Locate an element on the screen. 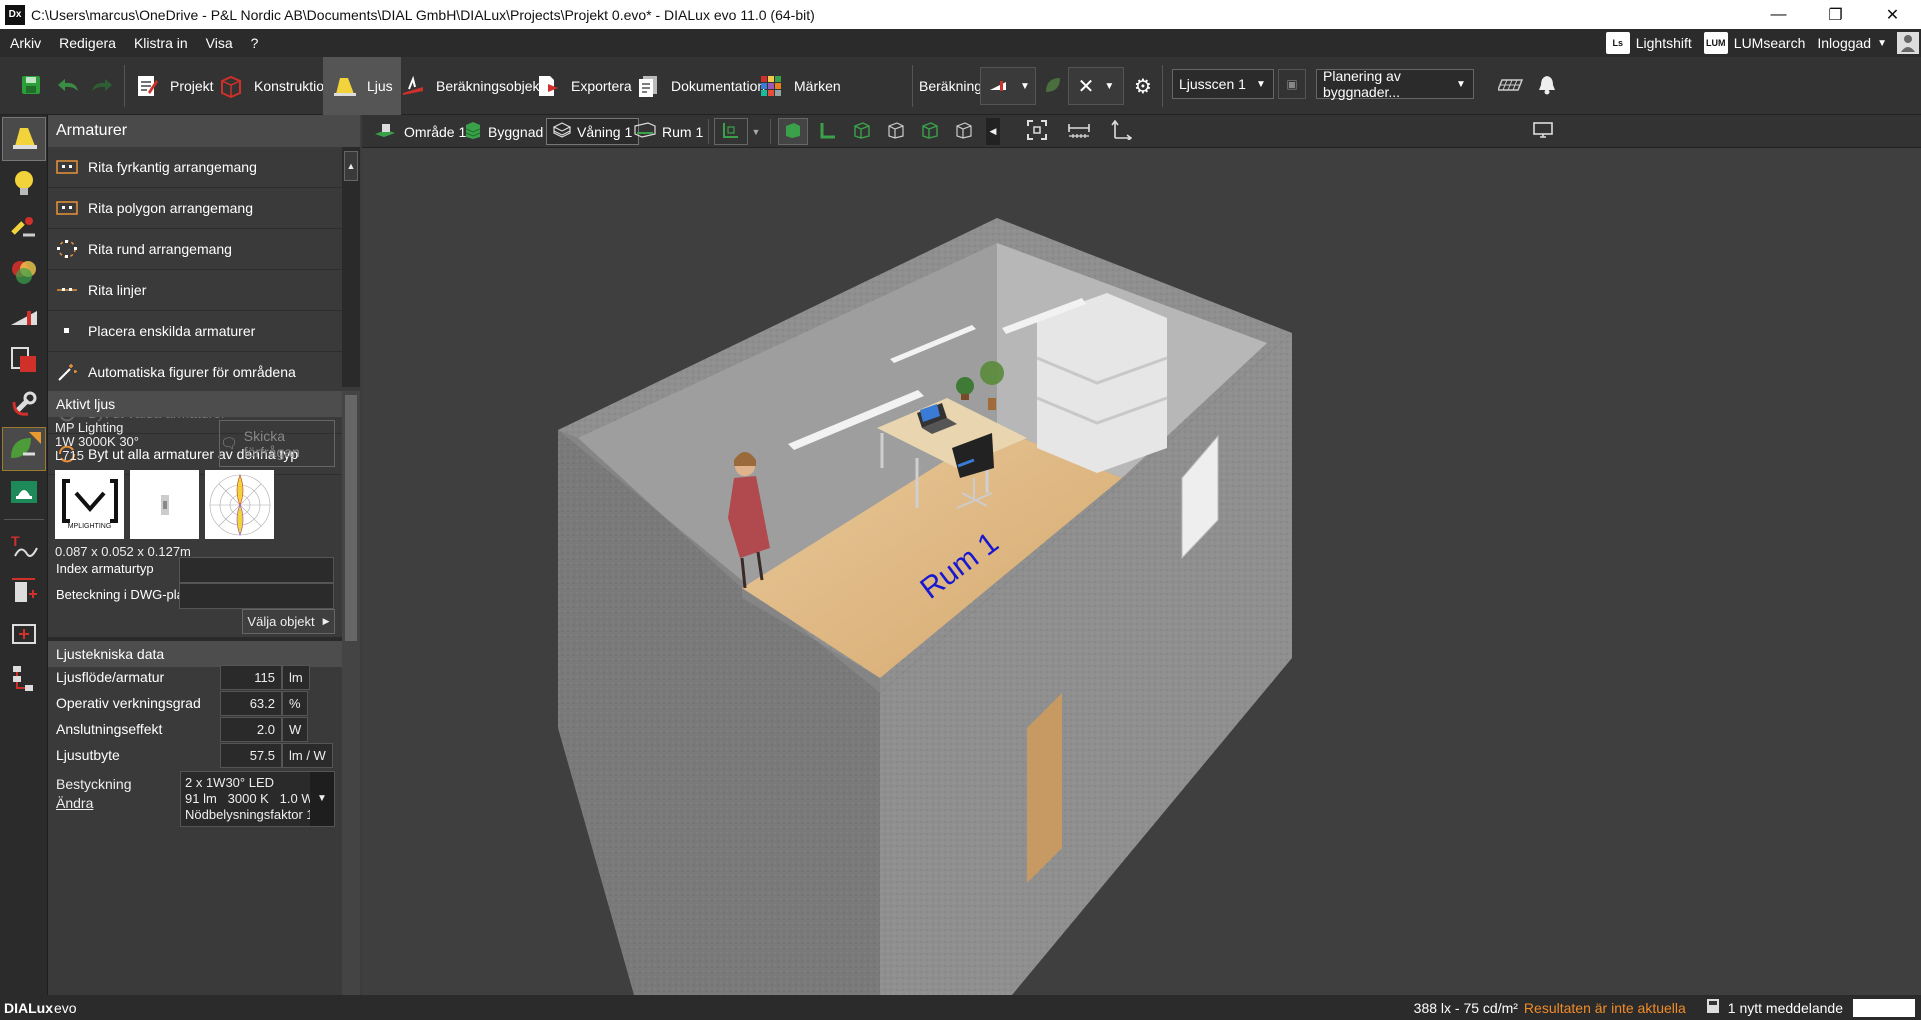  room-icon is located at coordinates (645, 131).